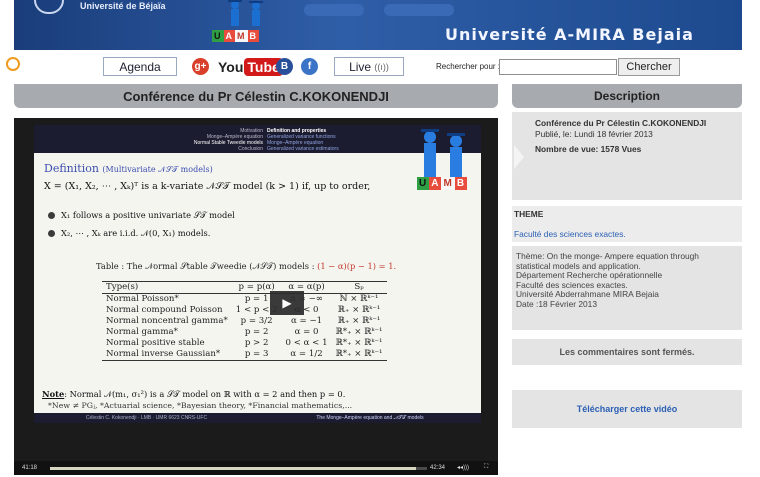  I want to click on agenda-button: Agenda, so click(140, 66).